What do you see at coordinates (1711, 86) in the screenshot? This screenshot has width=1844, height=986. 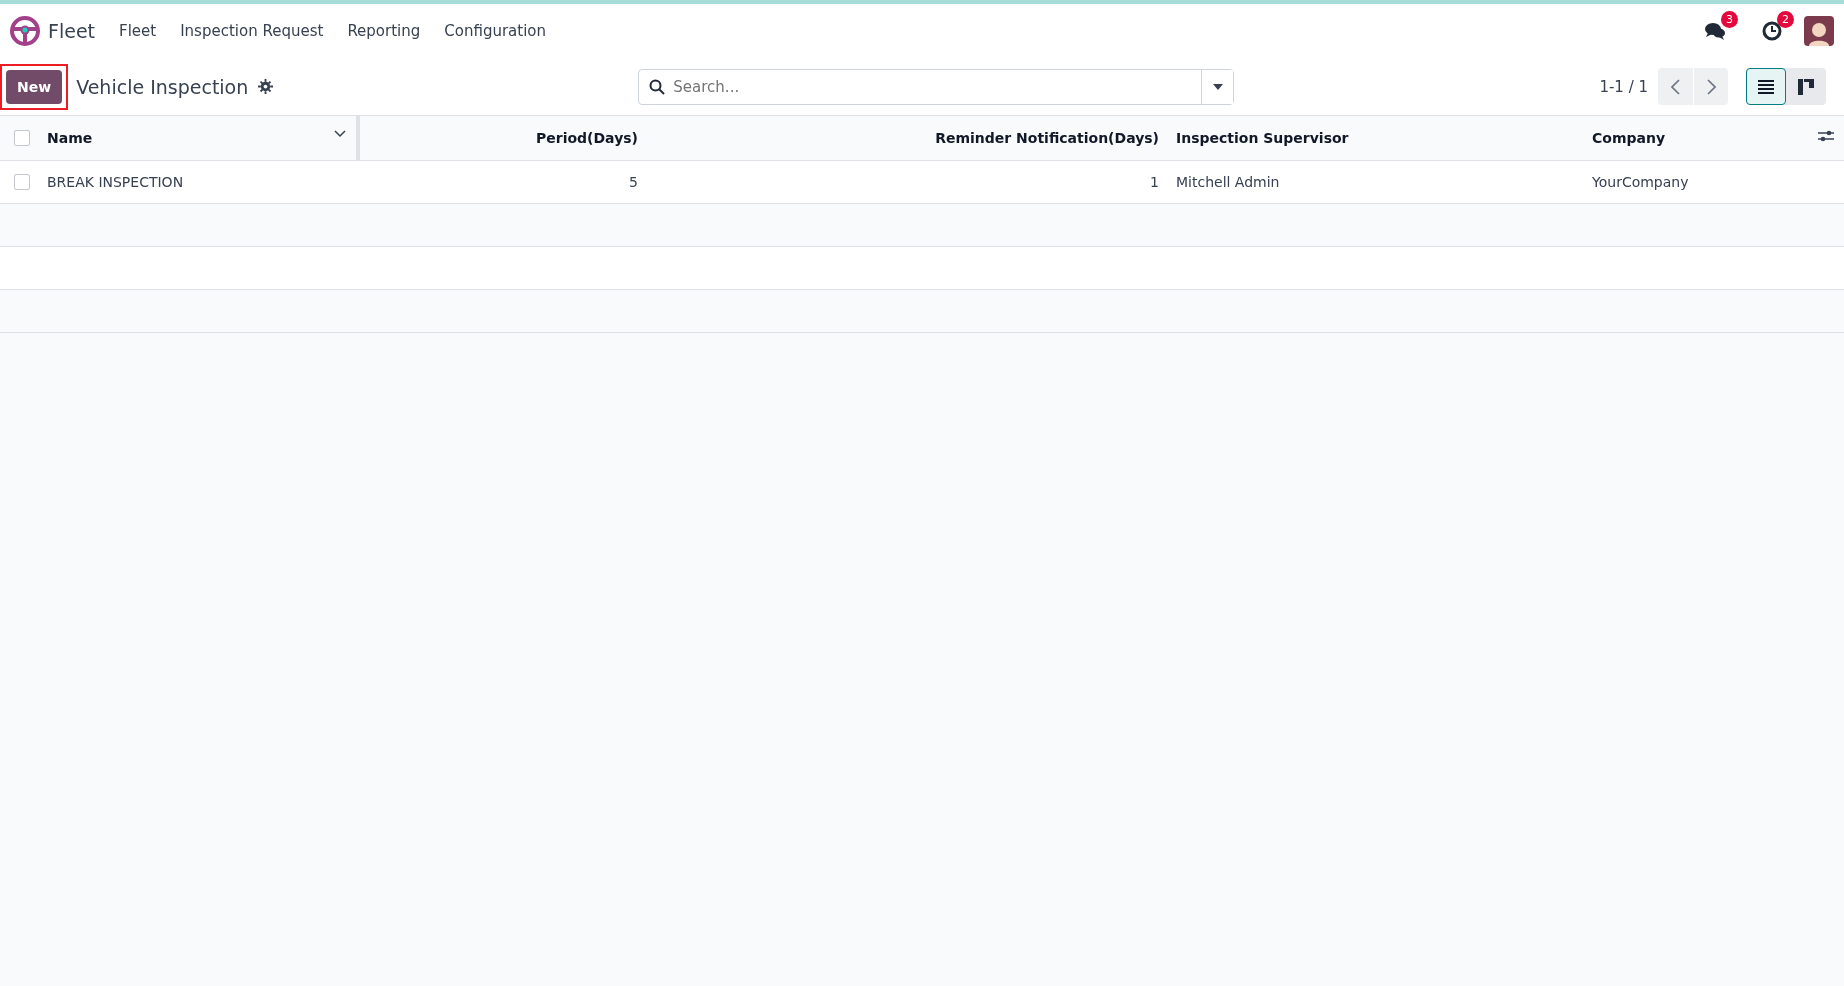 I see `chevron-right-icon` at bounding box center [1711, 86].